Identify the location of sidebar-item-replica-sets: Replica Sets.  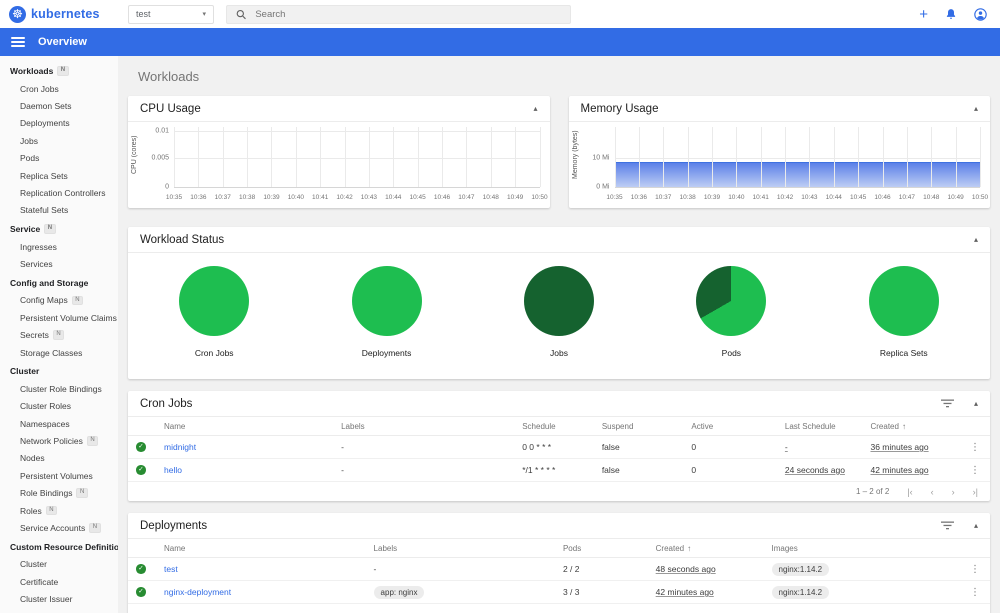
(59, 175).